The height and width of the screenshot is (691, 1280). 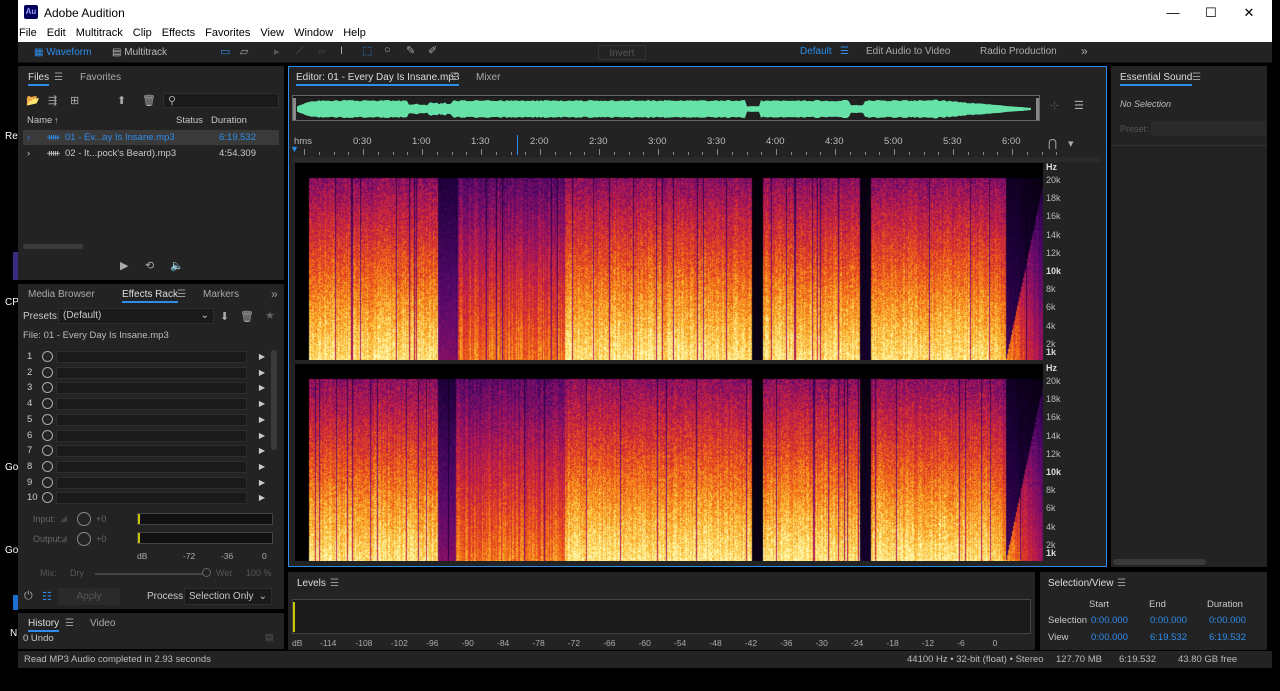 What do you see at coordinates (1196, 77) in the screenshot?
I see `essential-menu-icon: ☰` at bounding box center [1196, 77].